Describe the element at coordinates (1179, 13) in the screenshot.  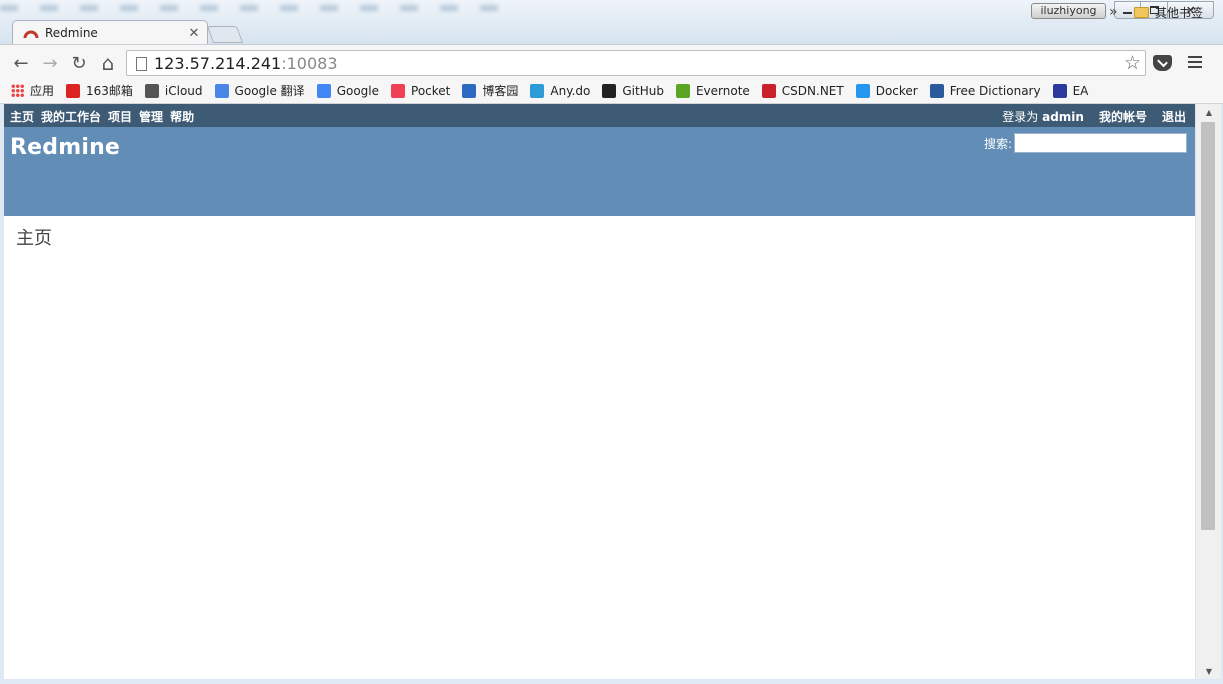
I see `other-bookmarks-label: 其他书签` at that location.